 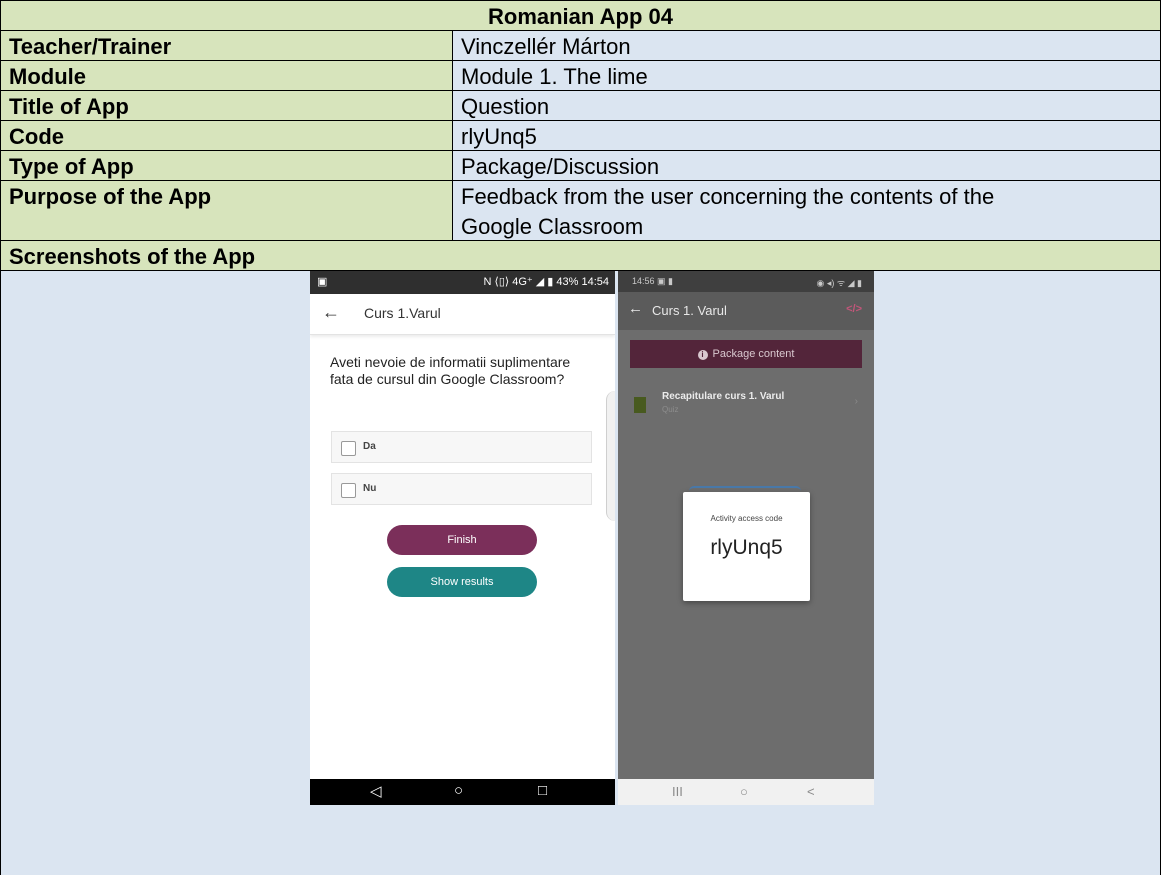 I want to click on app-bar-title: Curs 1. Varul, so click(x=689, y=310).